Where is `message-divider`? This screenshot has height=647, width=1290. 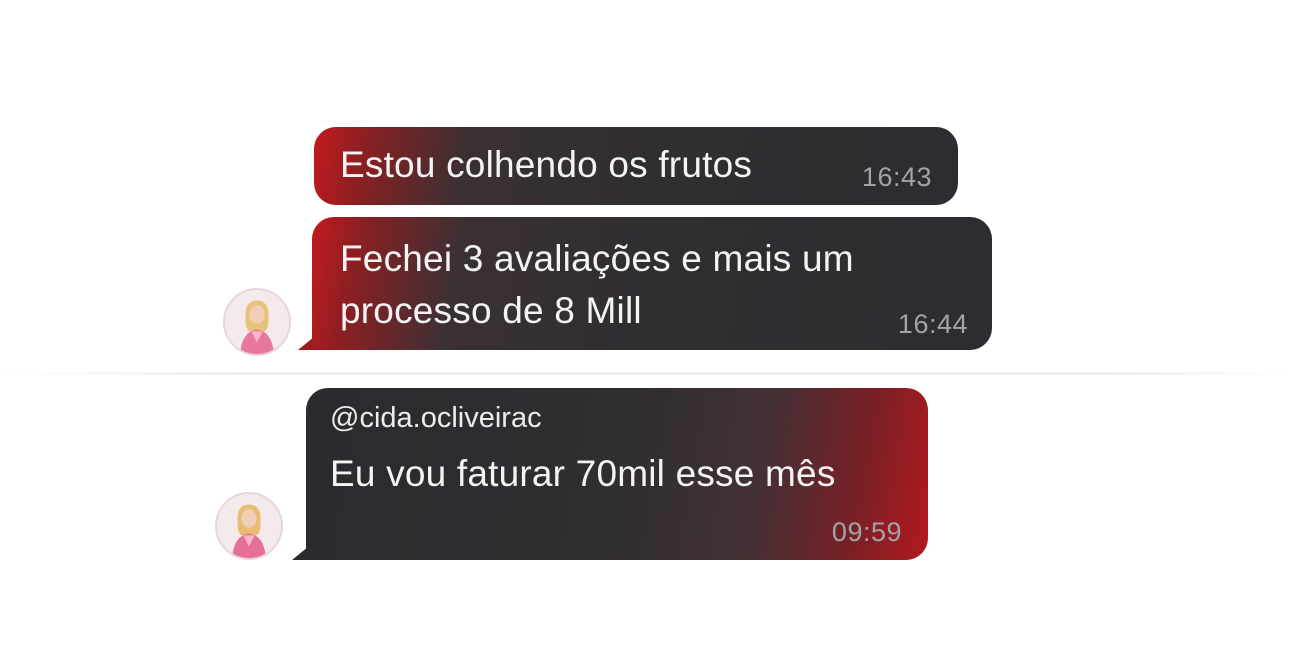
message-divider is located at coordinates (645, 373).